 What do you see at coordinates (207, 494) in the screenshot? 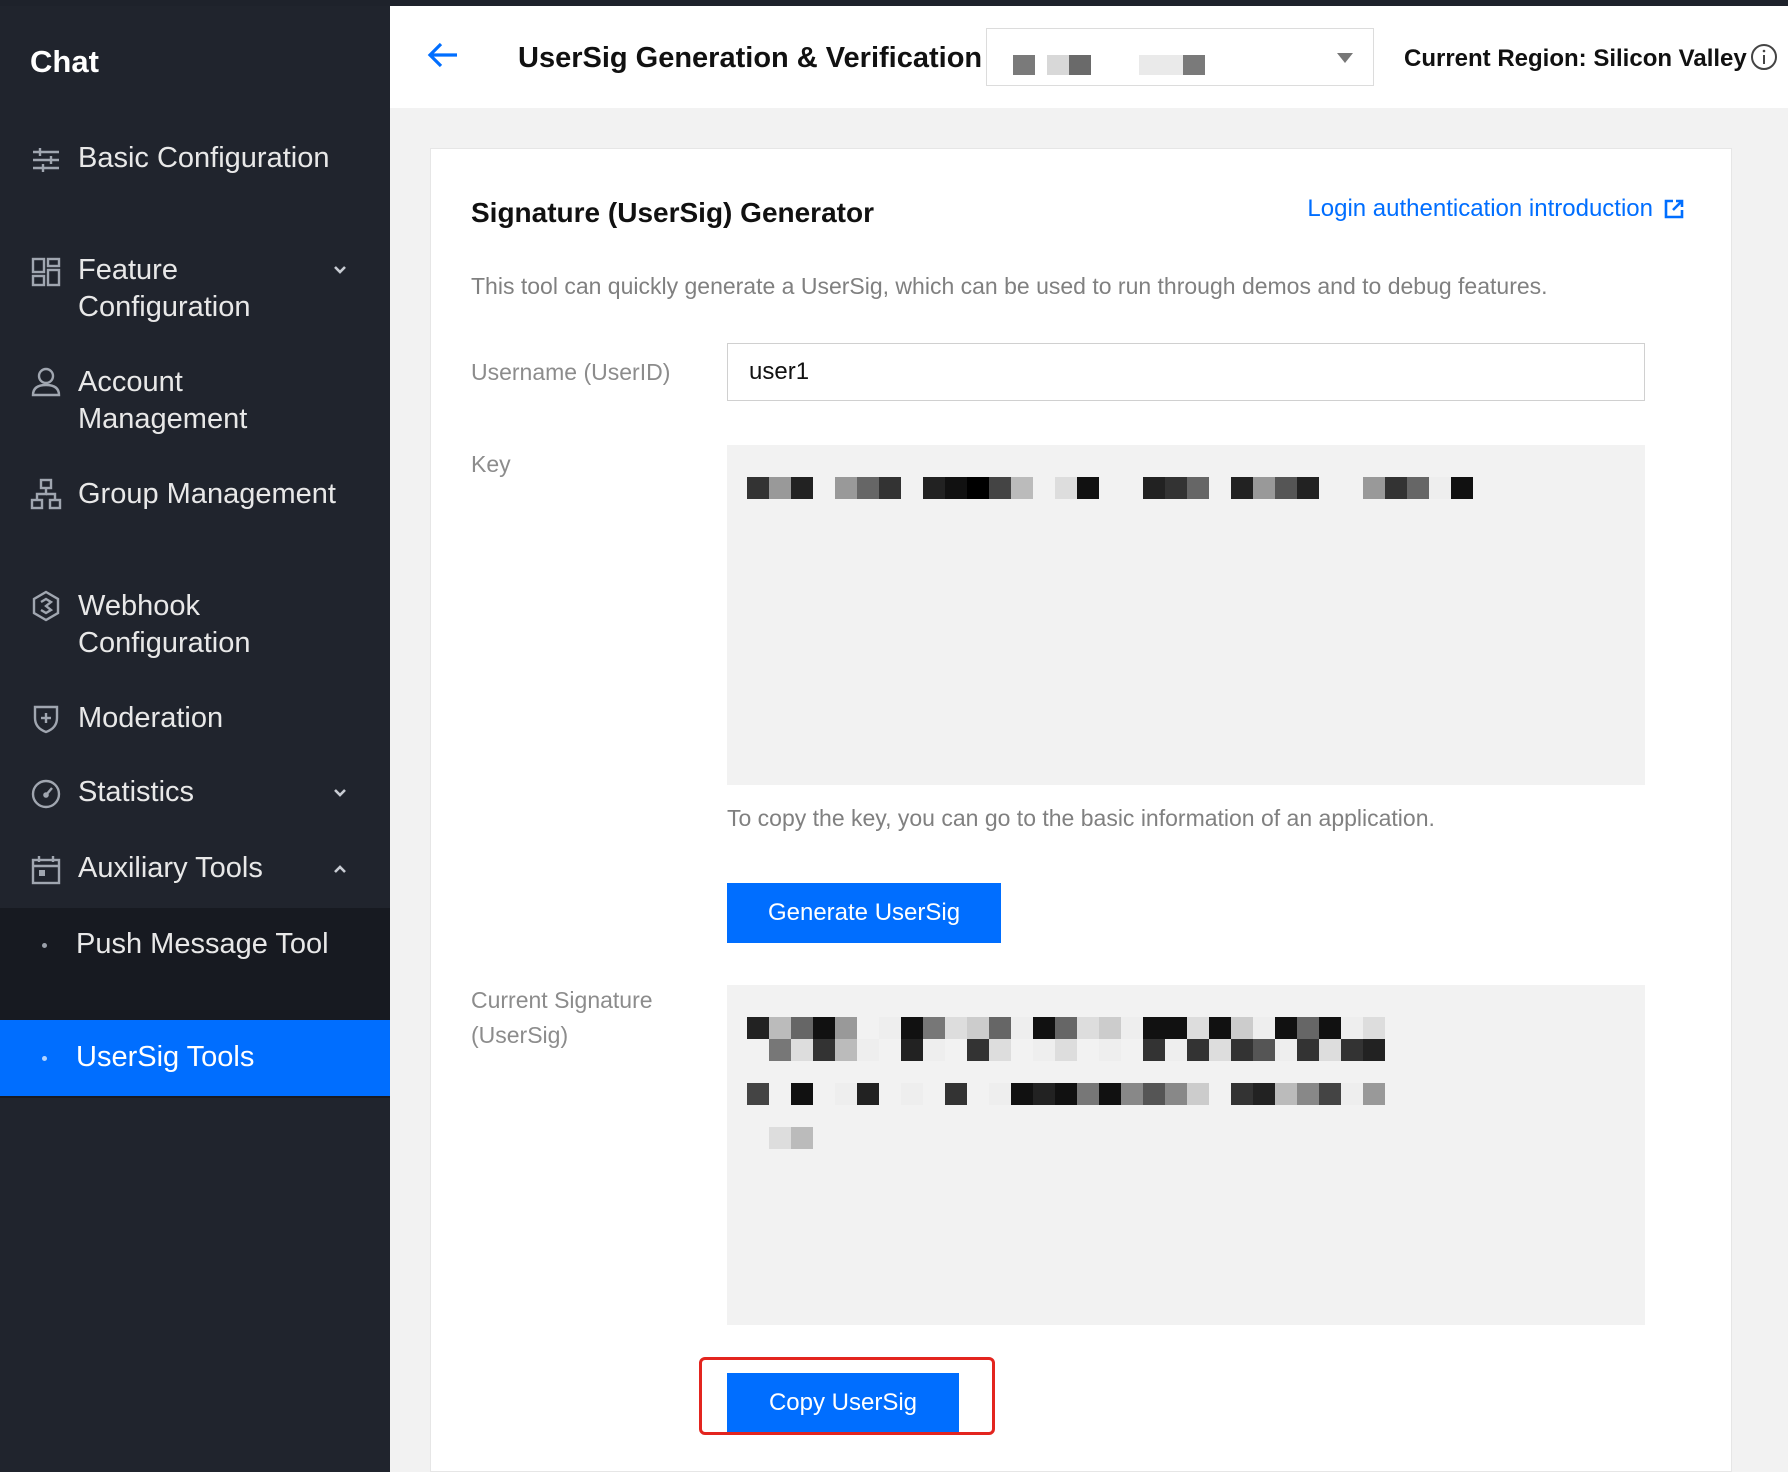
I see `sidebar-item-label: Group Management` at bounding box center [207, 494].